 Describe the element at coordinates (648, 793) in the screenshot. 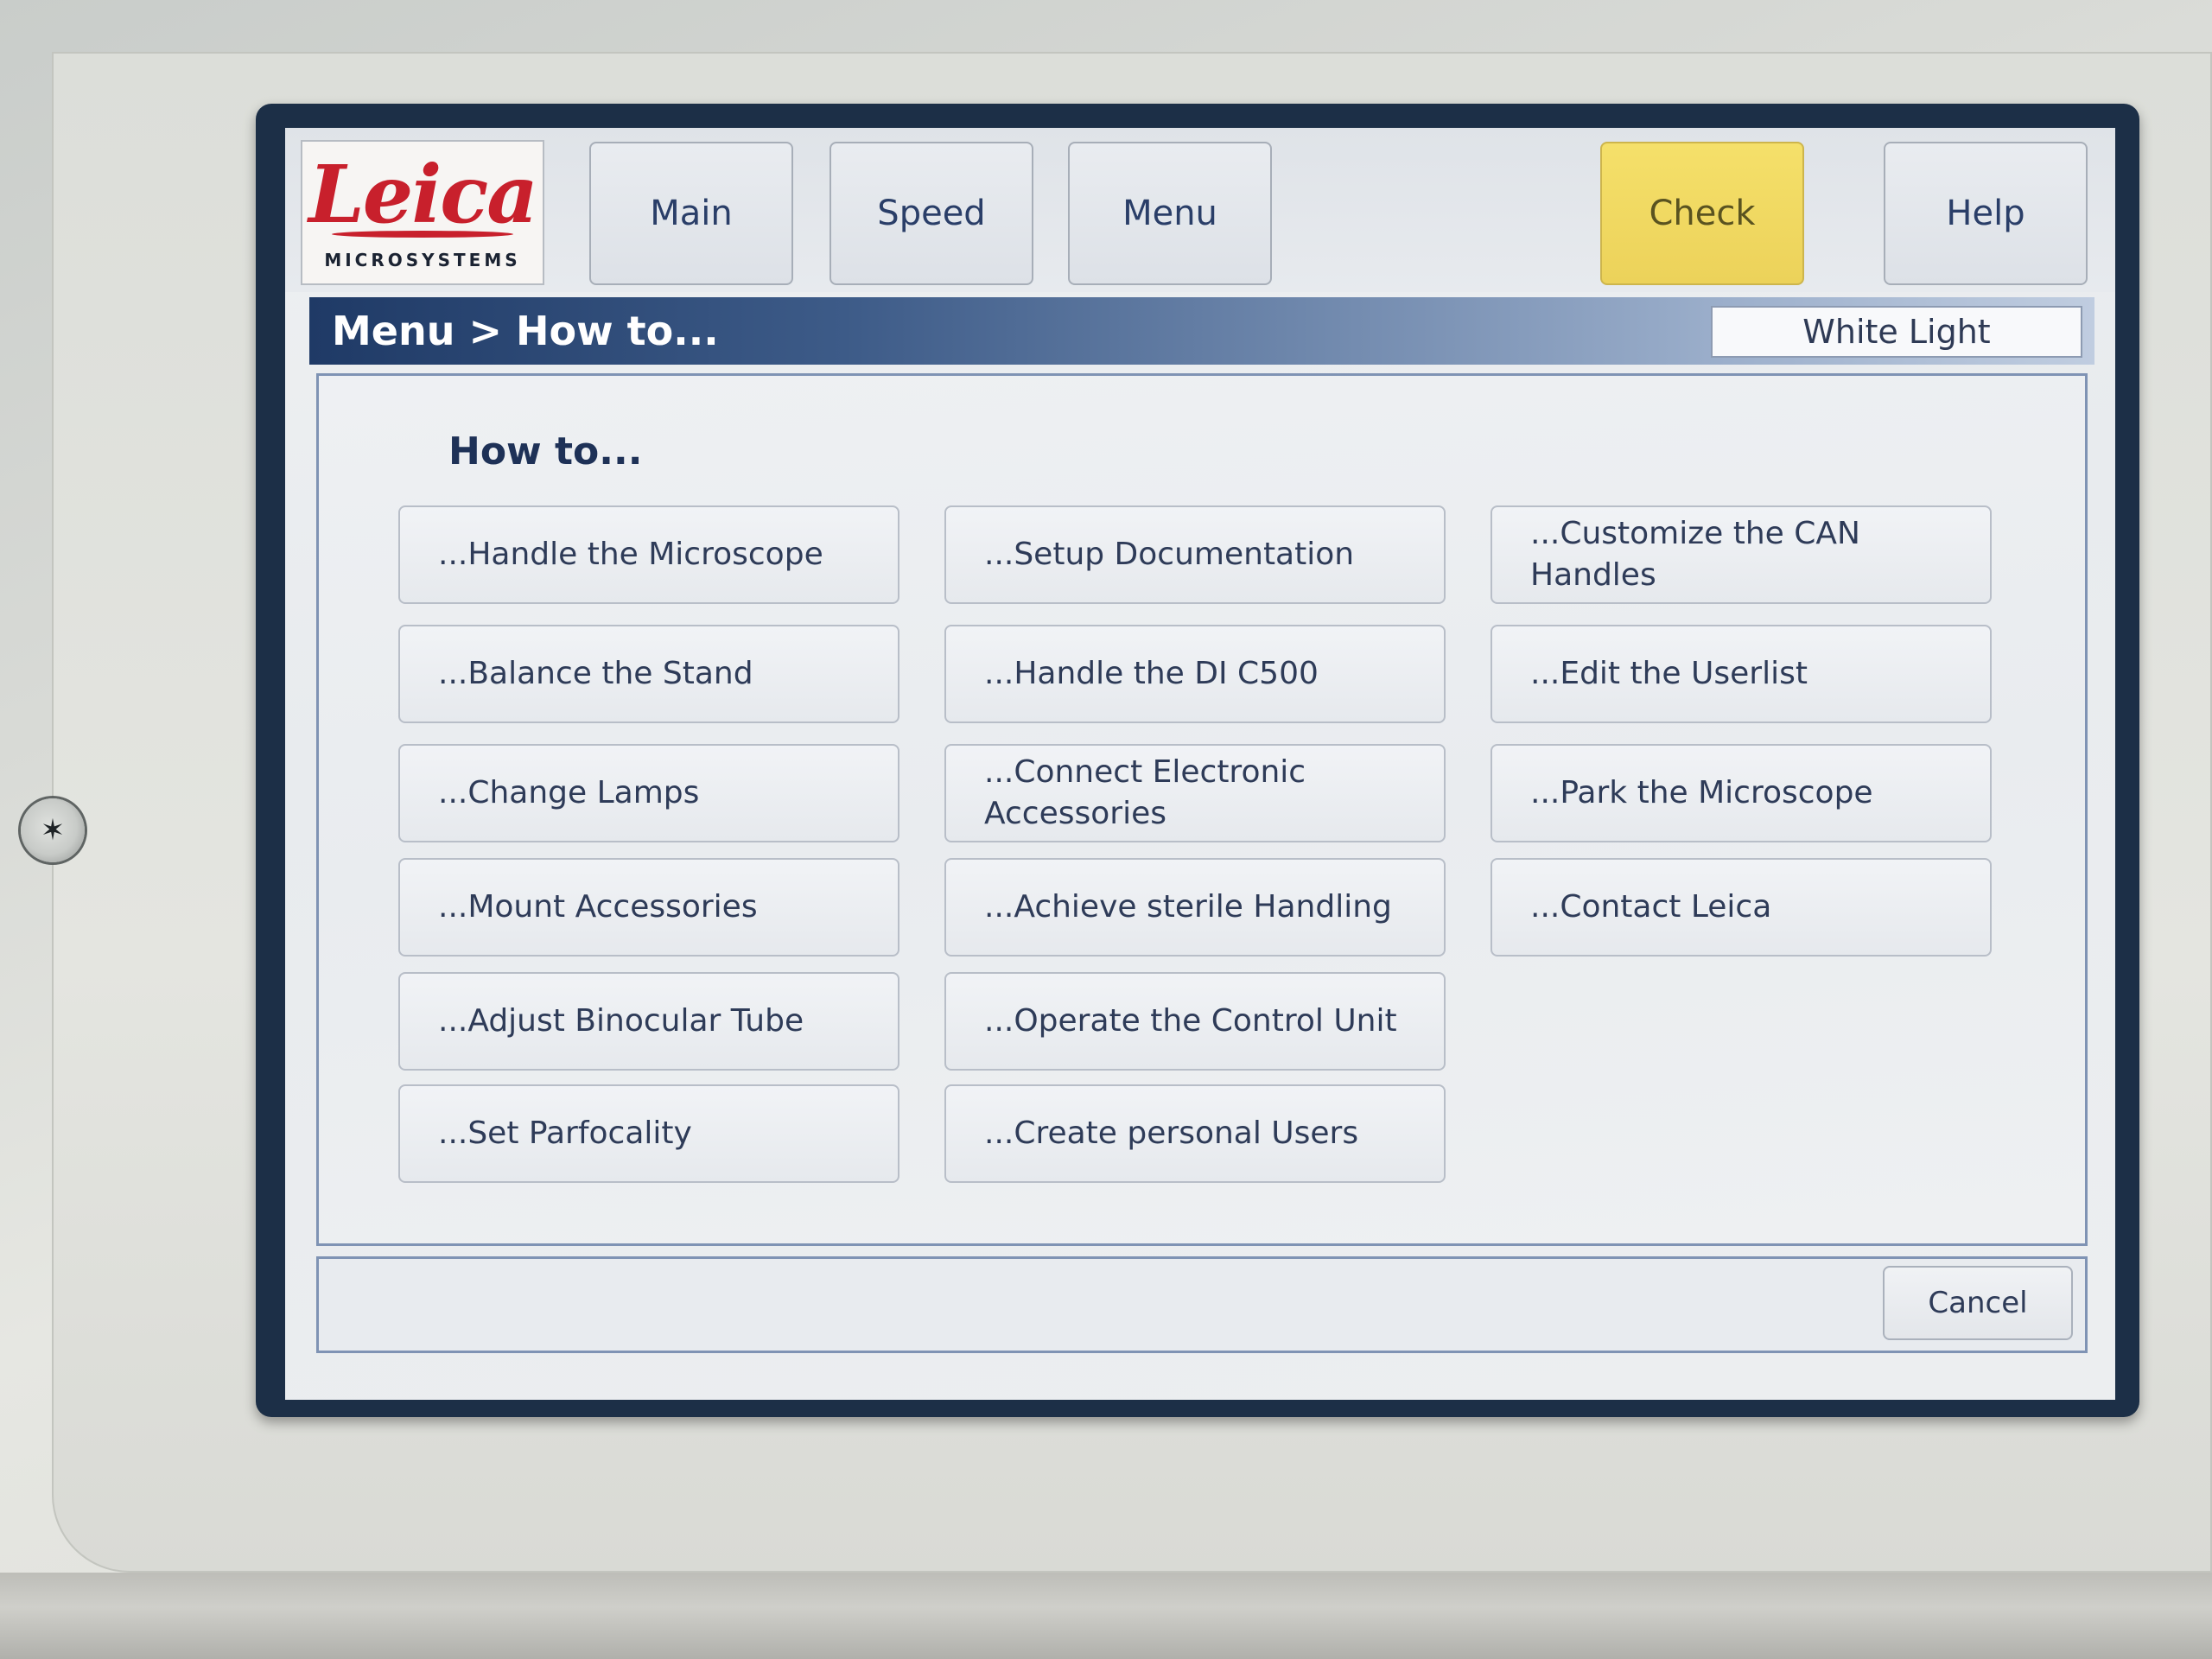

I see `how-to-change-lamps-button: ...Change Lamps` at that location.